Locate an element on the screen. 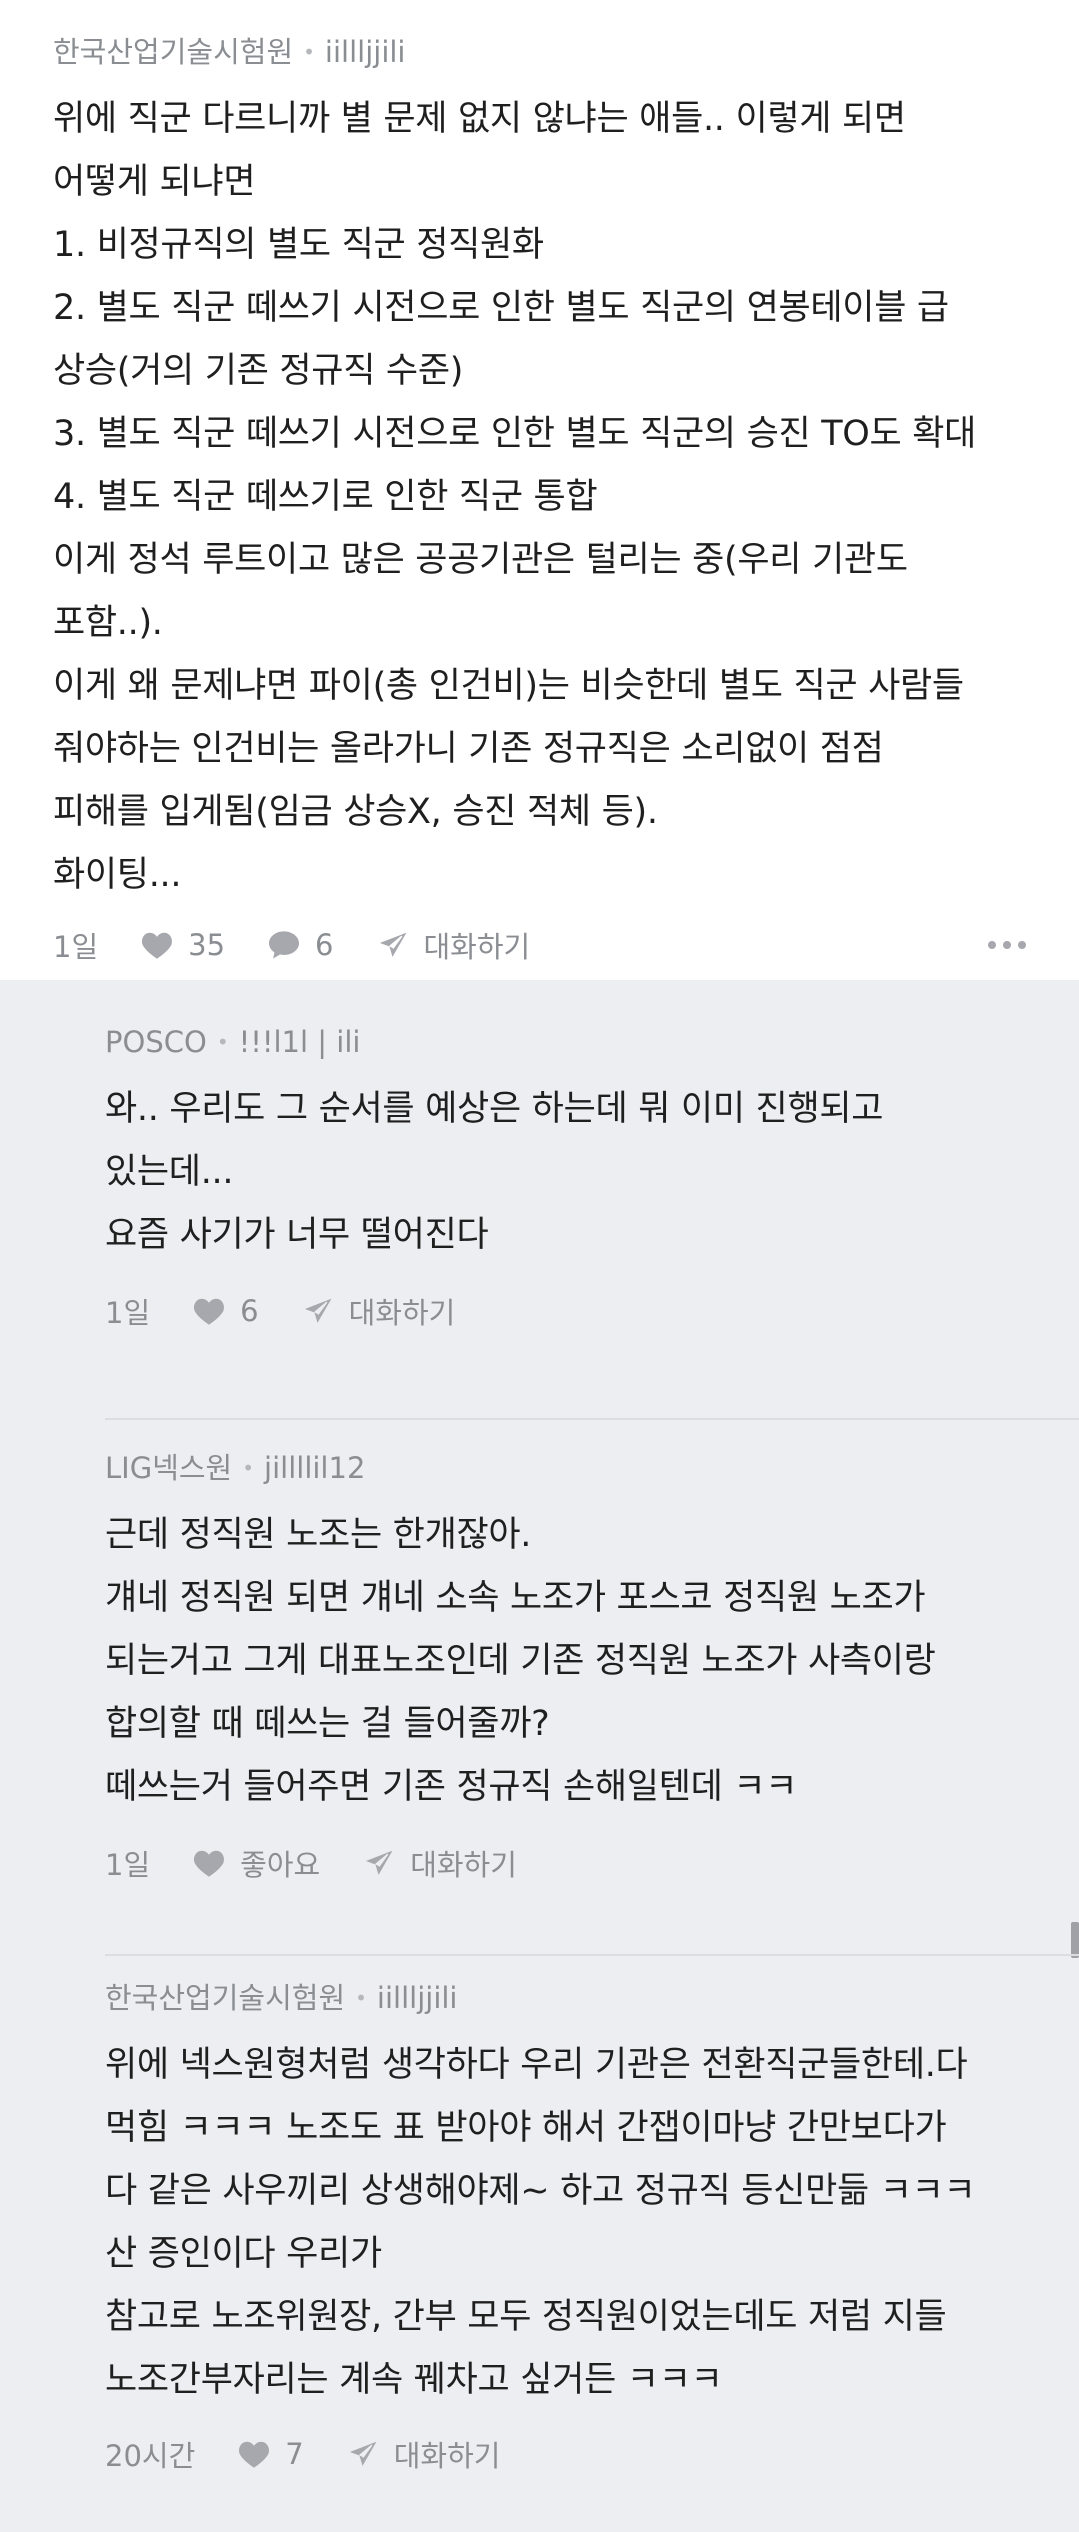  like-label: 좋아요 is located at coordinates (280, 1865).